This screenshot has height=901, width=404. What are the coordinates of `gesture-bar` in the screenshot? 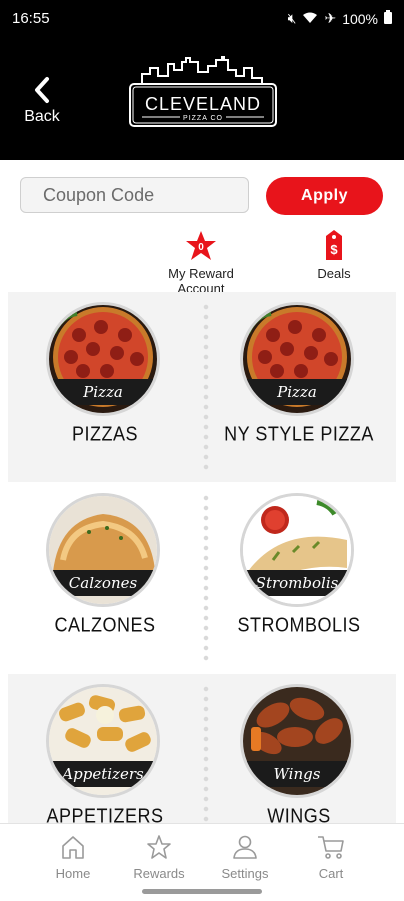 It's located at (202, 891).